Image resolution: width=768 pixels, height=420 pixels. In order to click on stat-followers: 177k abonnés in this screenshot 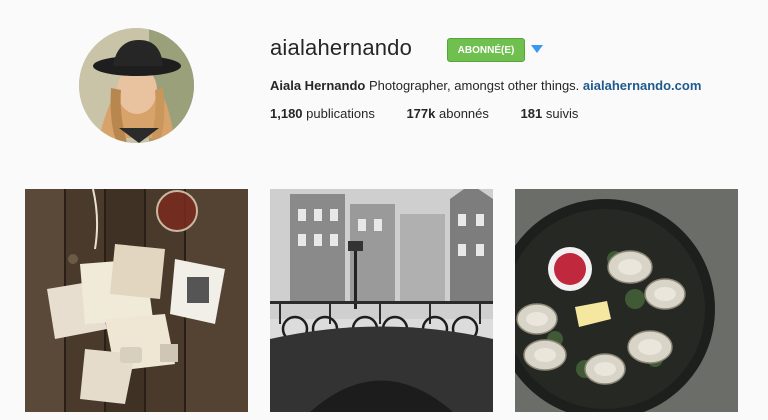, I will do `click(447, 113)`.